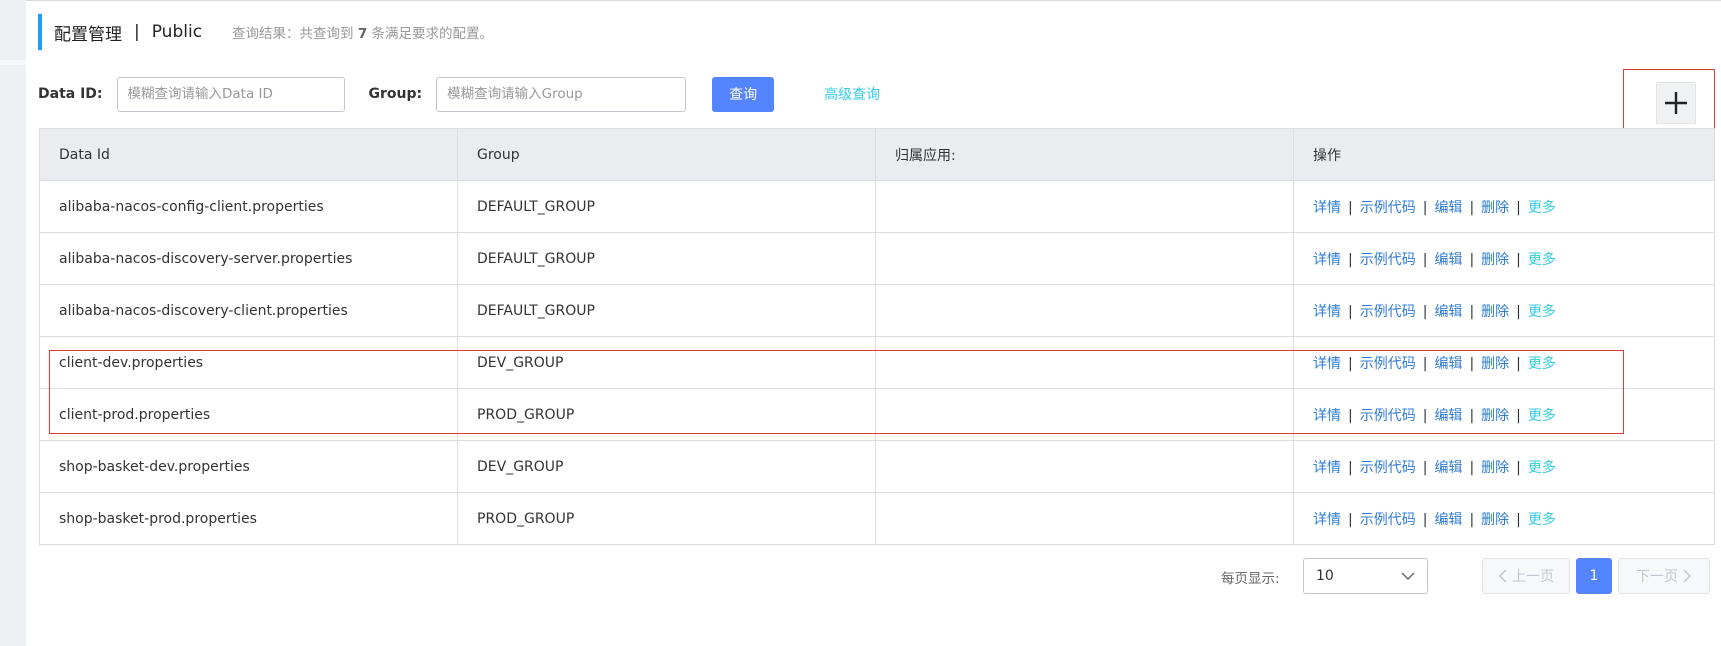 This screenshot has width=1721, height=646. I want to click on next-page-button: 下一页, so click(1664, 576).